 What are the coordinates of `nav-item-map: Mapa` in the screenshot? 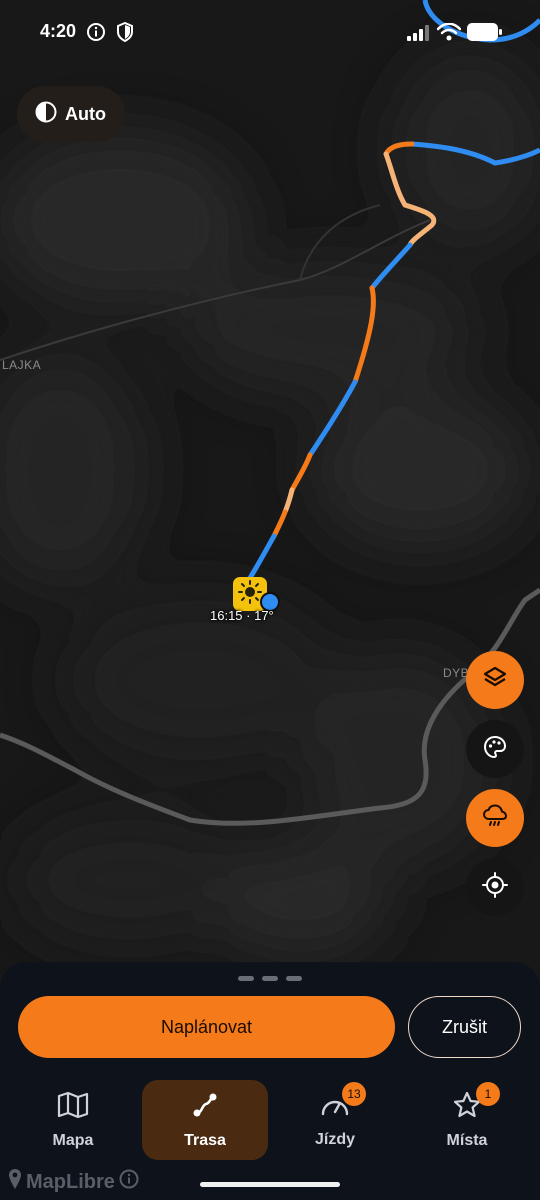 It's located at (73, 1120).